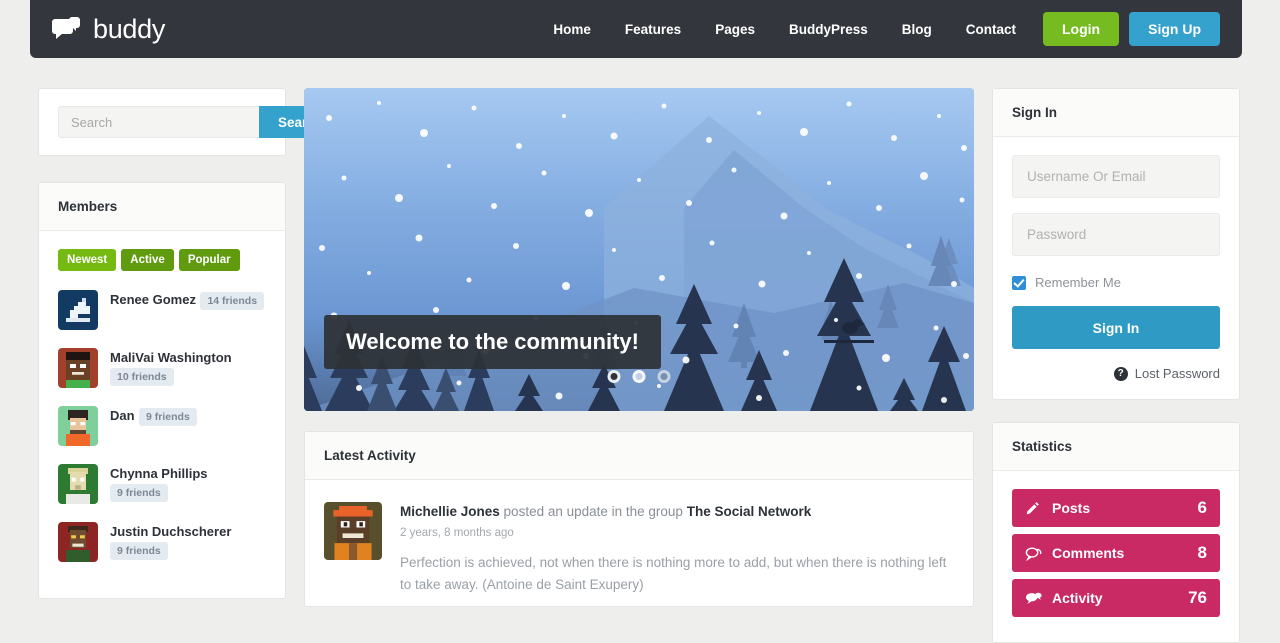  I want to click on activity-timestamp: 2 years, 8 months ago, so click(457, 533).